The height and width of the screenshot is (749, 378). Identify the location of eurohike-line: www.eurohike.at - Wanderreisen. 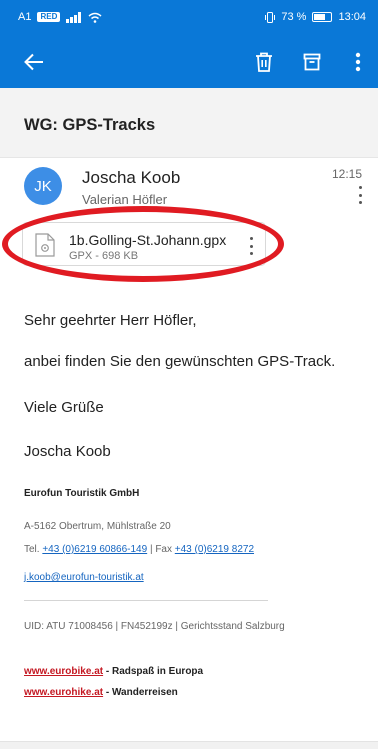
(101, 692).